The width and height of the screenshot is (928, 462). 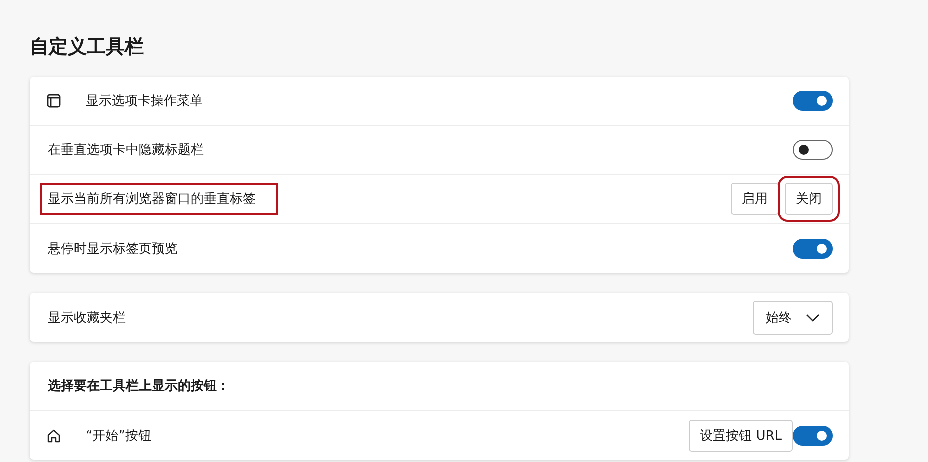 I want to click on tab-icon, so click(x=54, y=101).